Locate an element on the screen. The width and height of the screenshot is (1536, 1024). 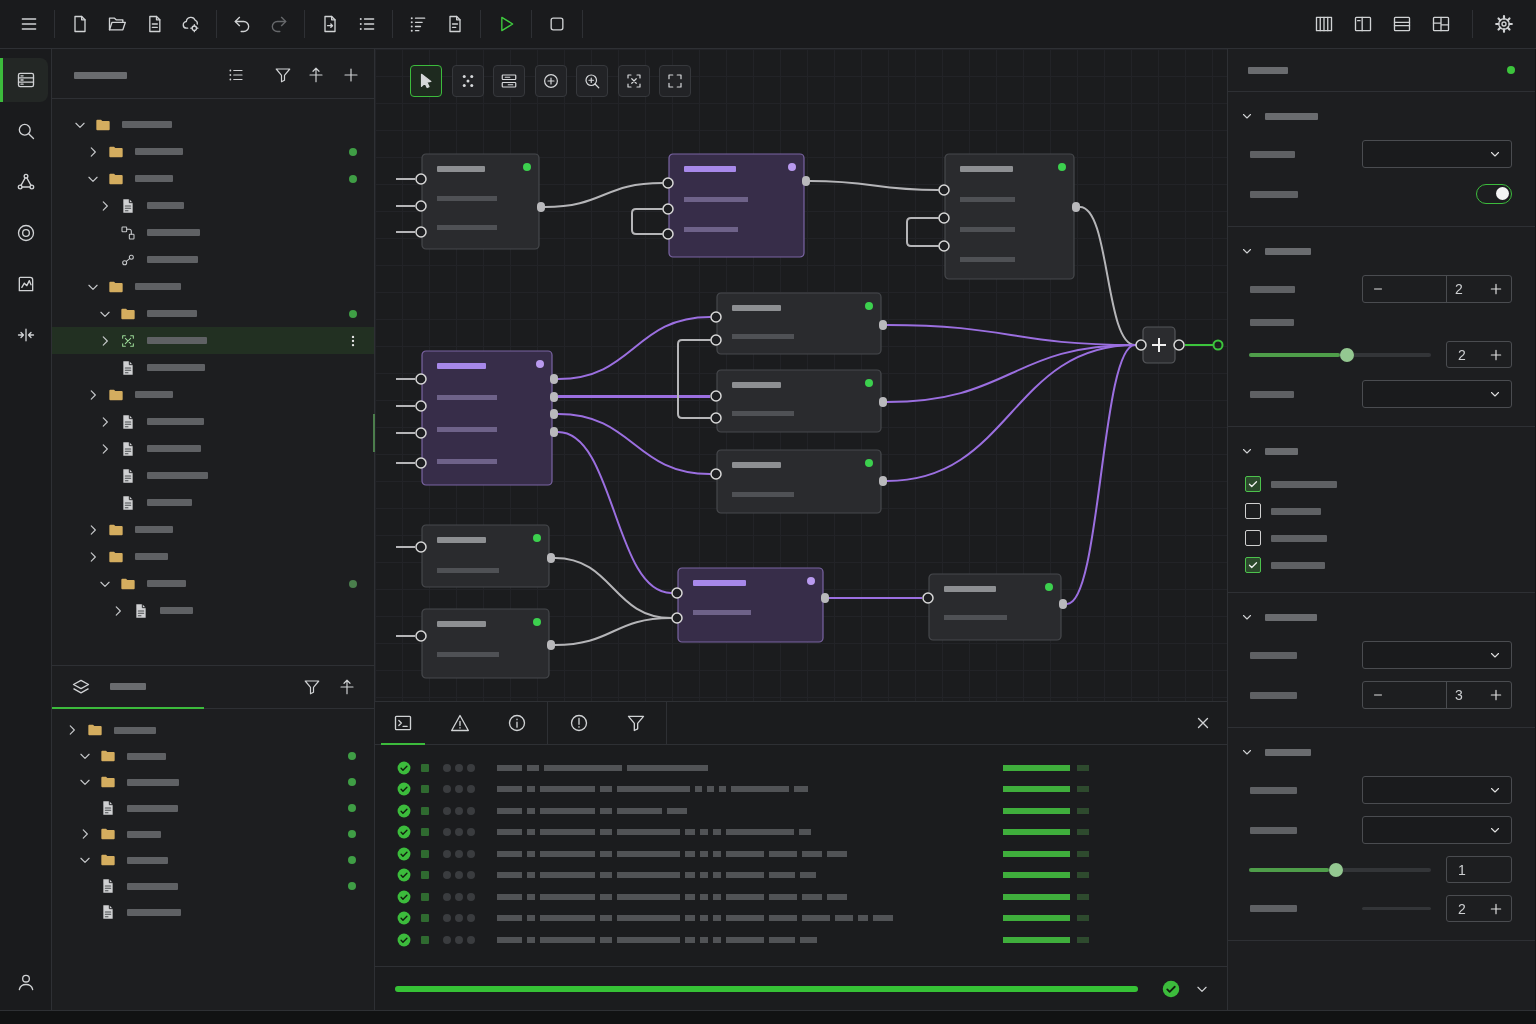
field-value: 3 is located at coordinates (1459, 695).